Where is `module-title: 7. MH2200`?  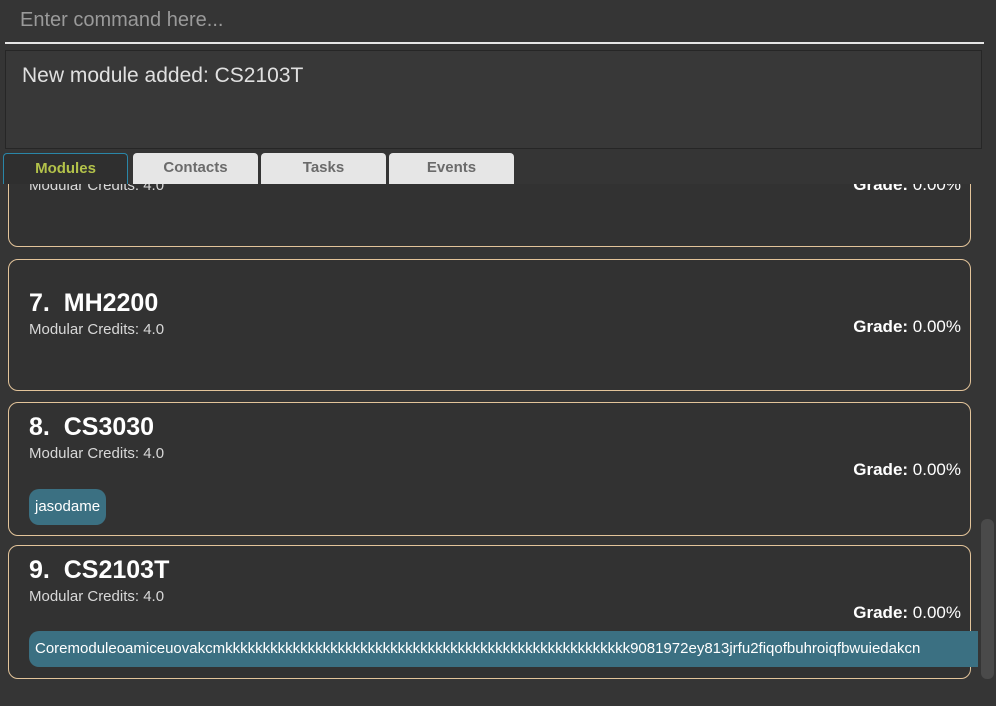
module-title: 7. MH2200 is located at coordinates (94, 303).